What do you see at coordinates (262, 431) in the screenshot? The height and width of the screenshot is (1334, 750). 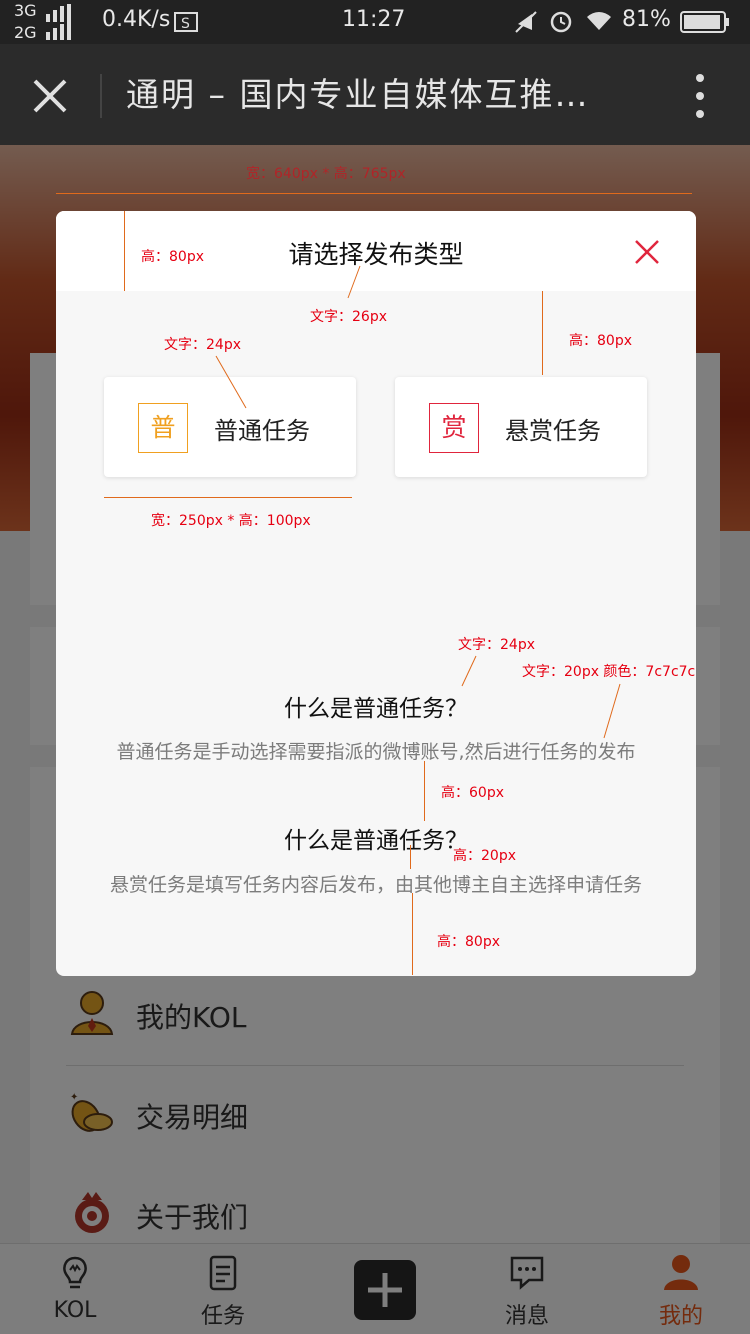 I see `normal-task-label: 普通任务` at bounding box center [262, 431].